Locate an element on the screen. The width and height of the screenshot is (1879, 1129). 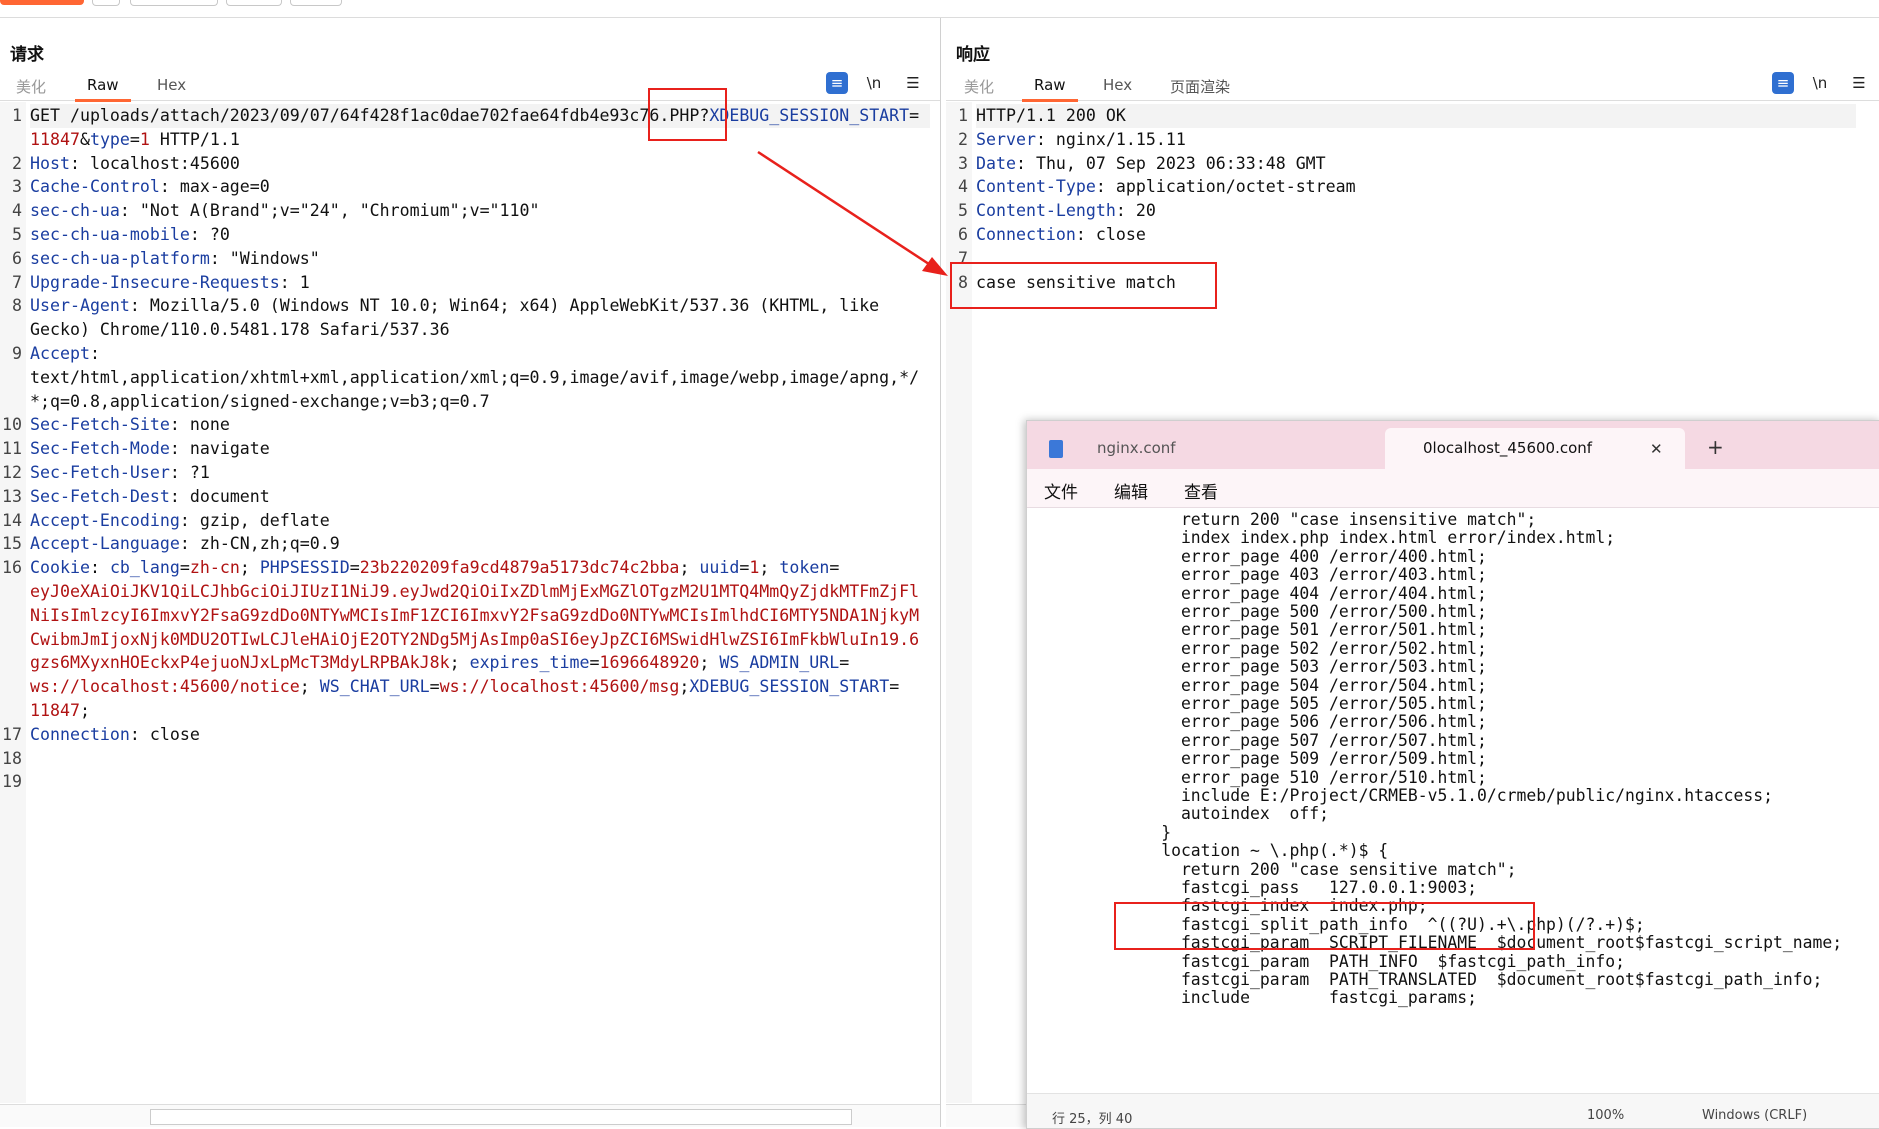
tab-nginx-conf: nginx.conf is located at coordinates (1207, 448).